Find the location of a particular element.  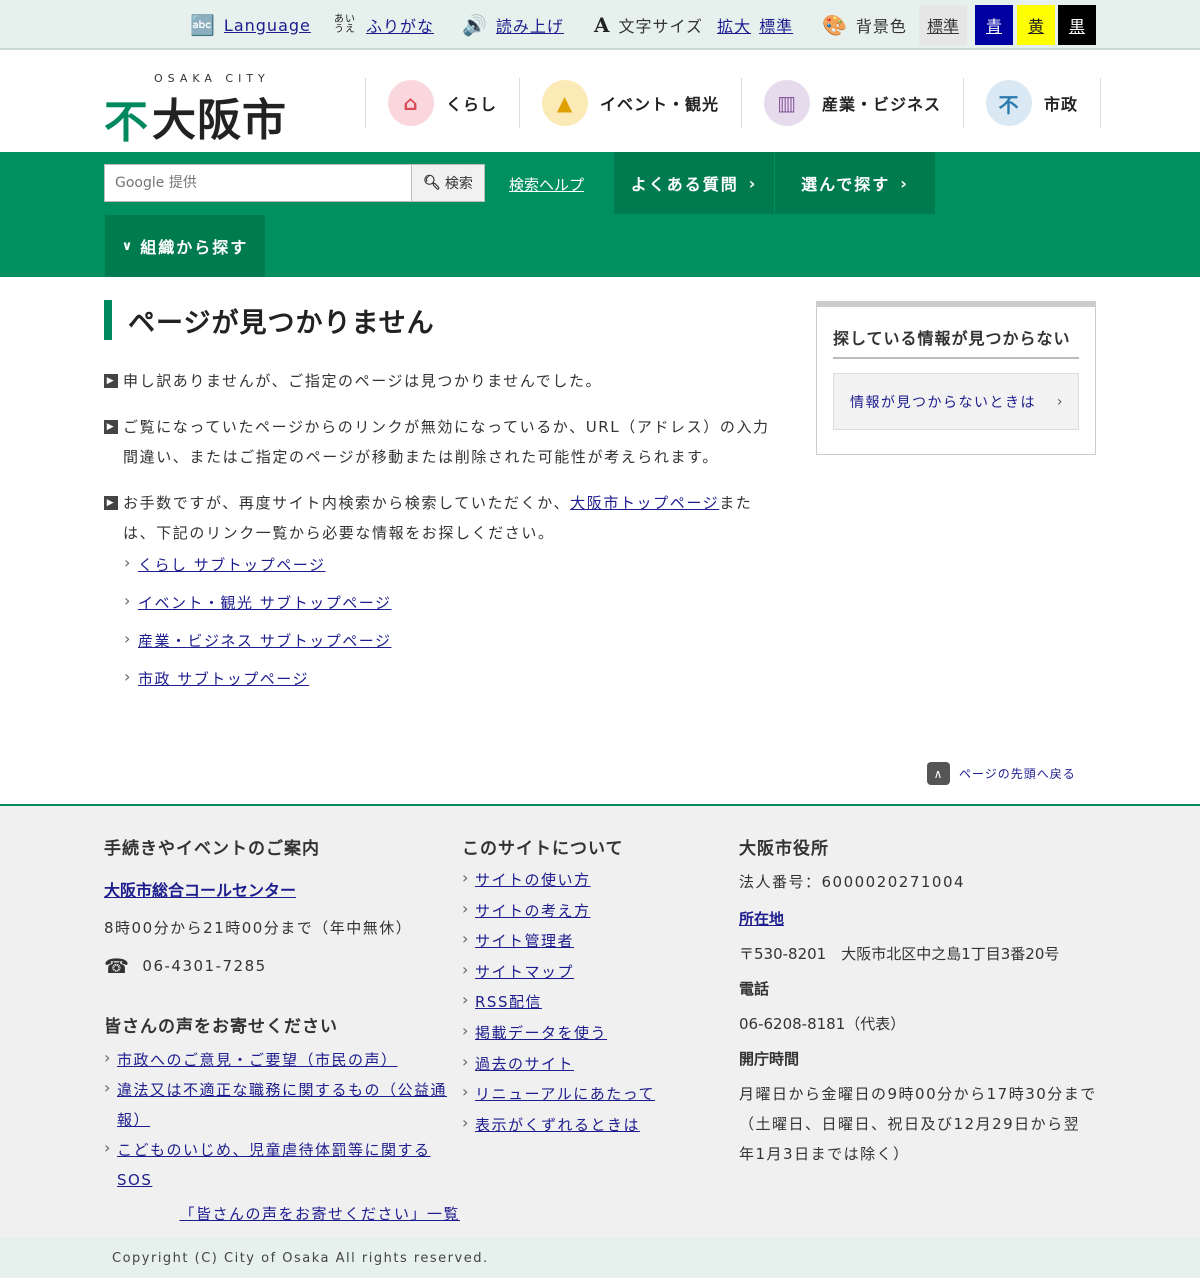

whistleblower-link: 違法又は不適正な職務に関するもの（公益通報） is located at coordinates (282, 1105).